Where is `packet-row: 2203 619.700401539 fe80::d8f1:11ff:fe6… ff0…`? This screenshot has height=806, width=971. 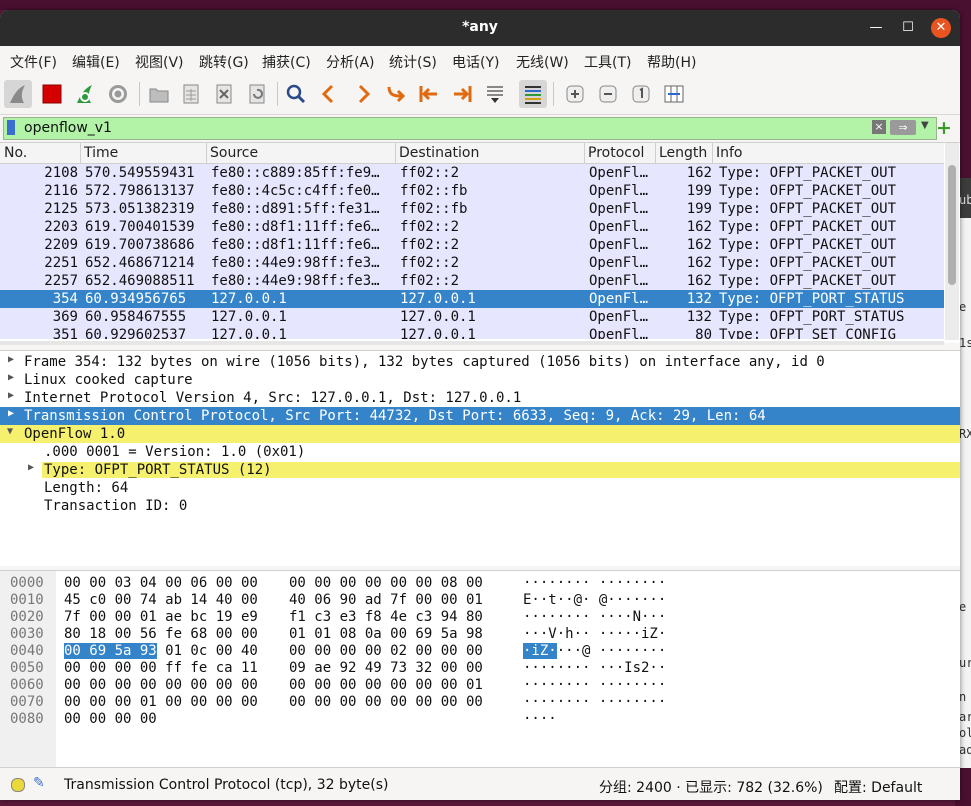
packet-row: 2203 619.700401539 fe80::d8f1:11ff:fe6… ff0… is located at coordinates (472, 227).